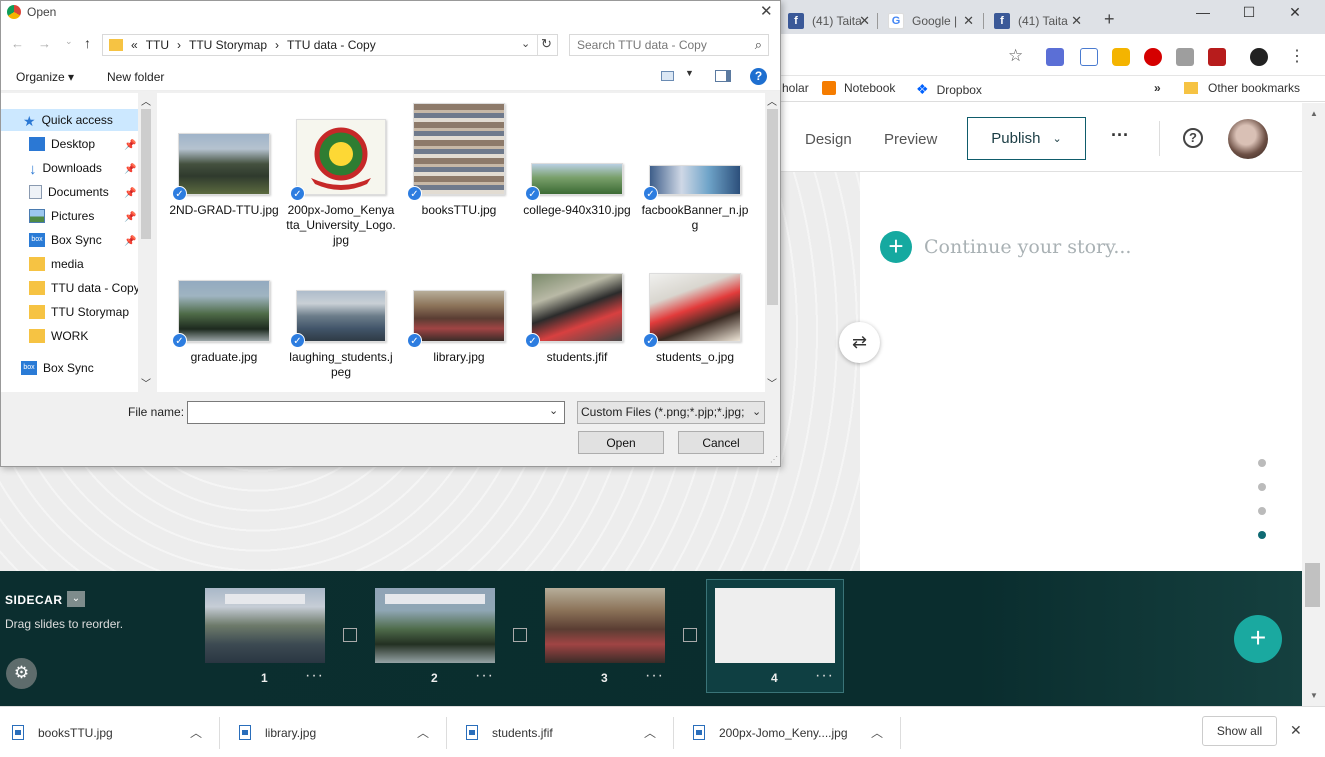  Describe the element at coordinates (62, 732) in the screenshot. I see `download-item: booksTTU.jpg` at that location.